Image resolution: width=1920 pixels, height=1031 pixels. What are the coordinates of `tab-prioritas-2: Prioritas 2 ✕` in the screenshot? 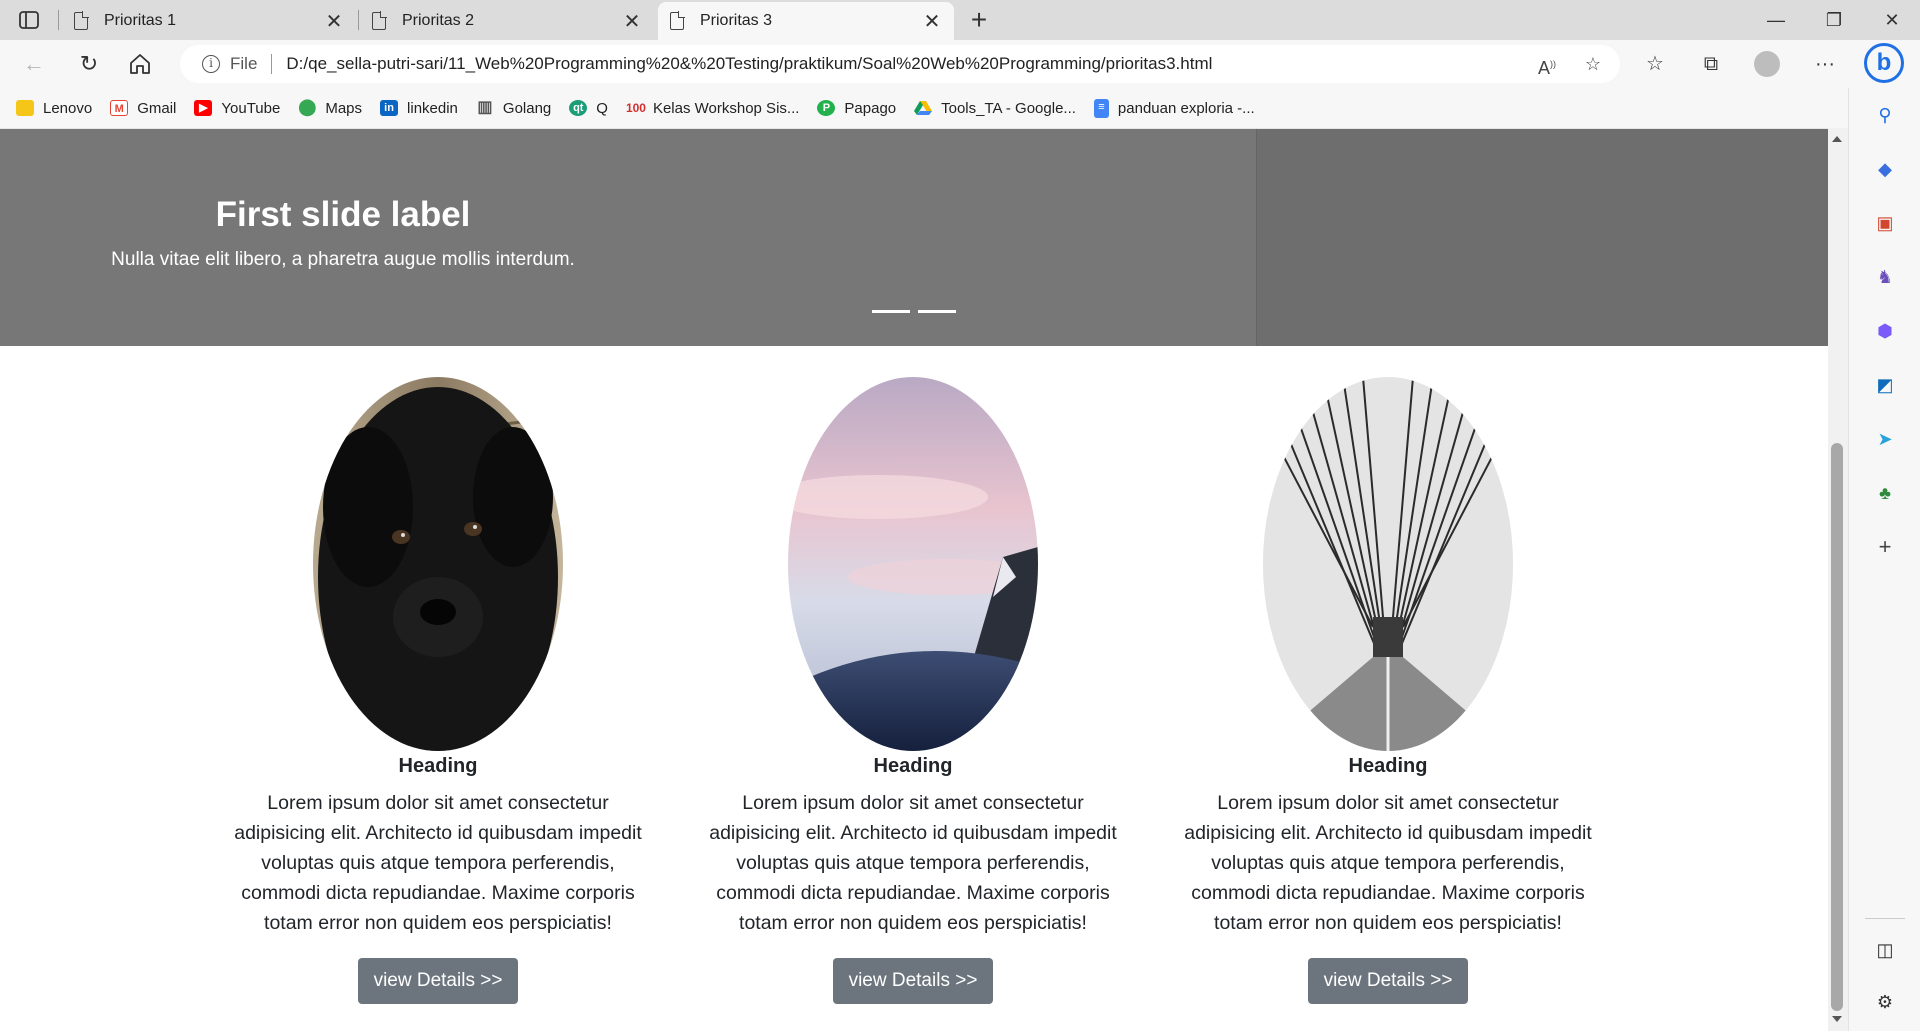 It's located at (507, 21).